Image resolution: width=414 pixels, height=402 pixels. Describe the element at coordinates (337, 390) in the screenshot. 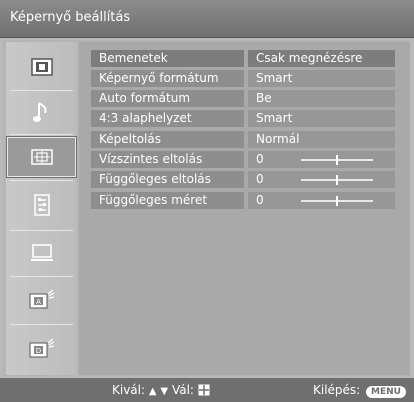

I see `exit-hint-label: Kilépés:` at that location.